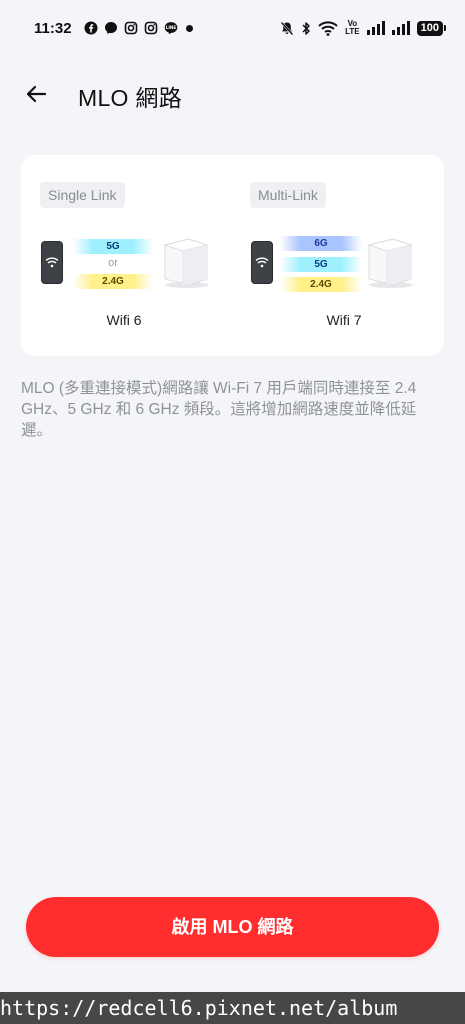 This screenshot has height=1024, width=465. What do you see at coordinates (328, 28) in the screenshot?
I see `wifi-icon` at bounding box center [328, 28].